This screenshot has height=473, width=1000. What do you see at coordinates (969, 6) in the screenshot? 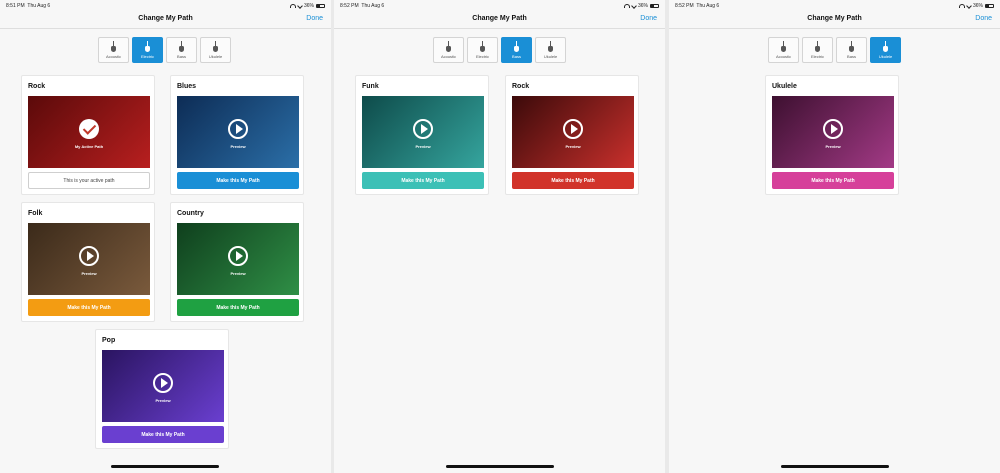
I see `location-icon` at bounding box center [969, 6].